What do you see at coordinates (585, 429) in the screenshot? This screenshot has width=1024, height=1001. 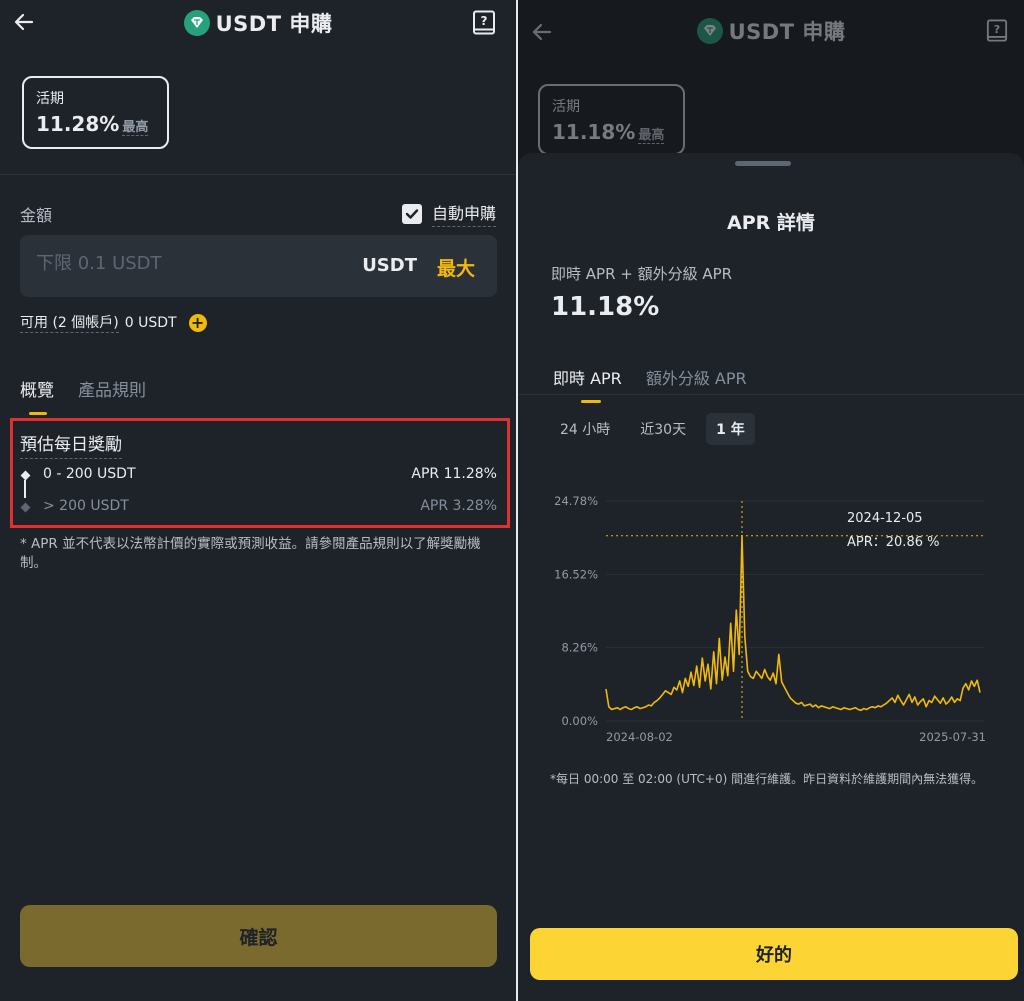 I see `range-24h: 24 小時` at bounding box center [585, 429].